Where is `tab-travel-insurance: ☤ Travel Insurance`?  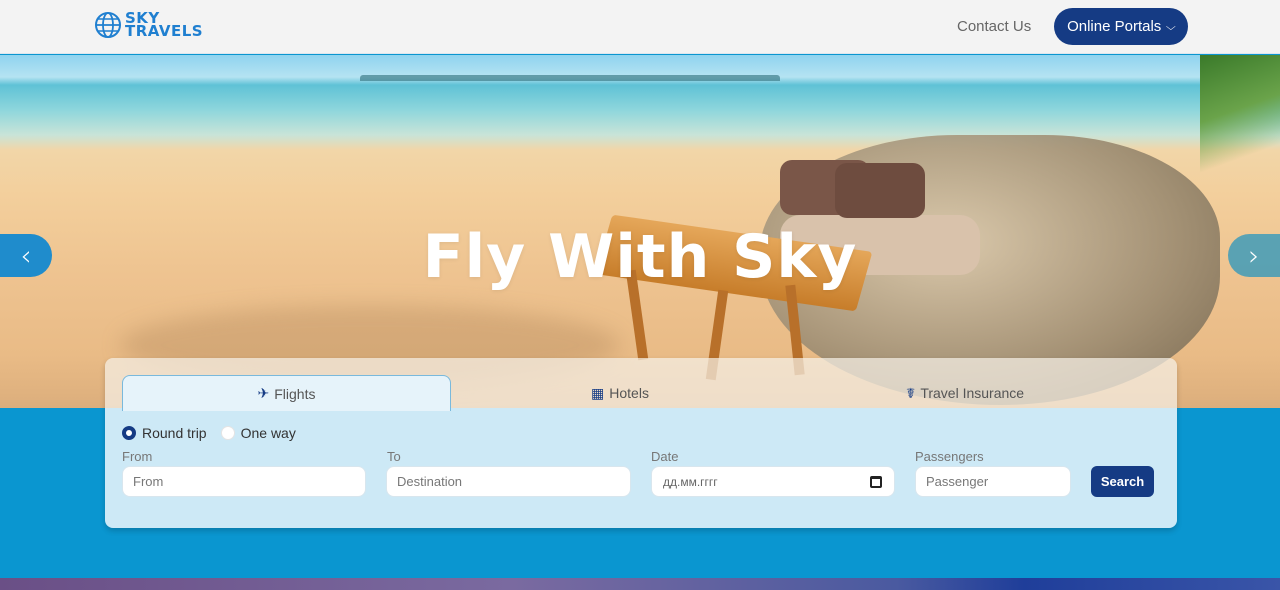 tab-travel-insurance: ☤ Travel Insurance is located at coordinates (965, 393).